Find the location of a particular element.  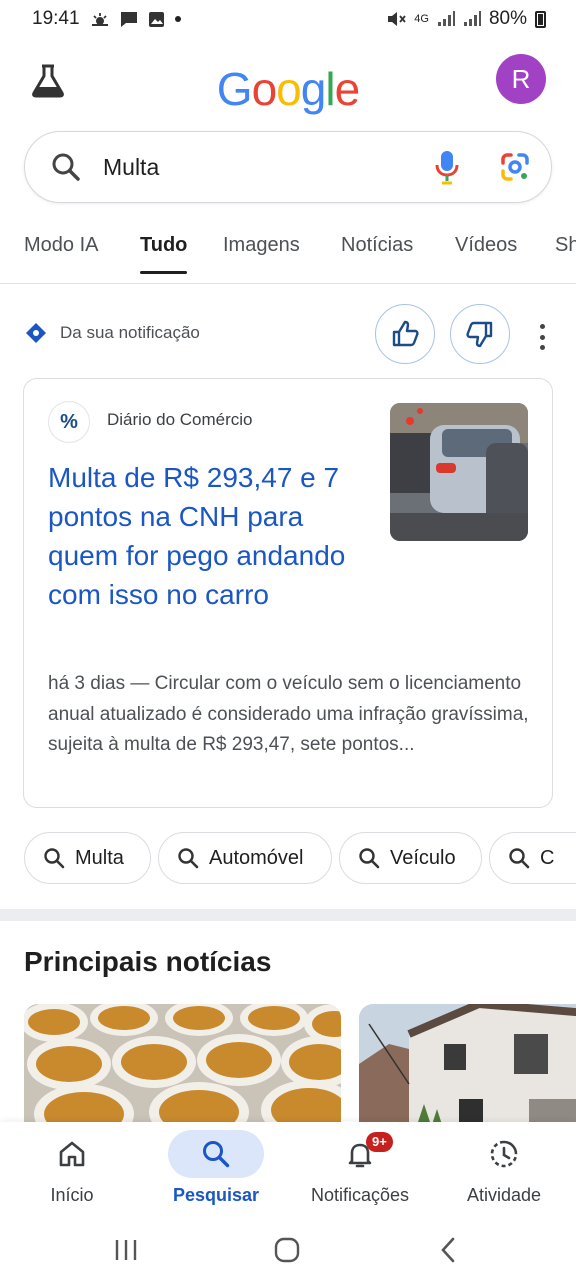

battery-icon is located at coordinates (540, 19).